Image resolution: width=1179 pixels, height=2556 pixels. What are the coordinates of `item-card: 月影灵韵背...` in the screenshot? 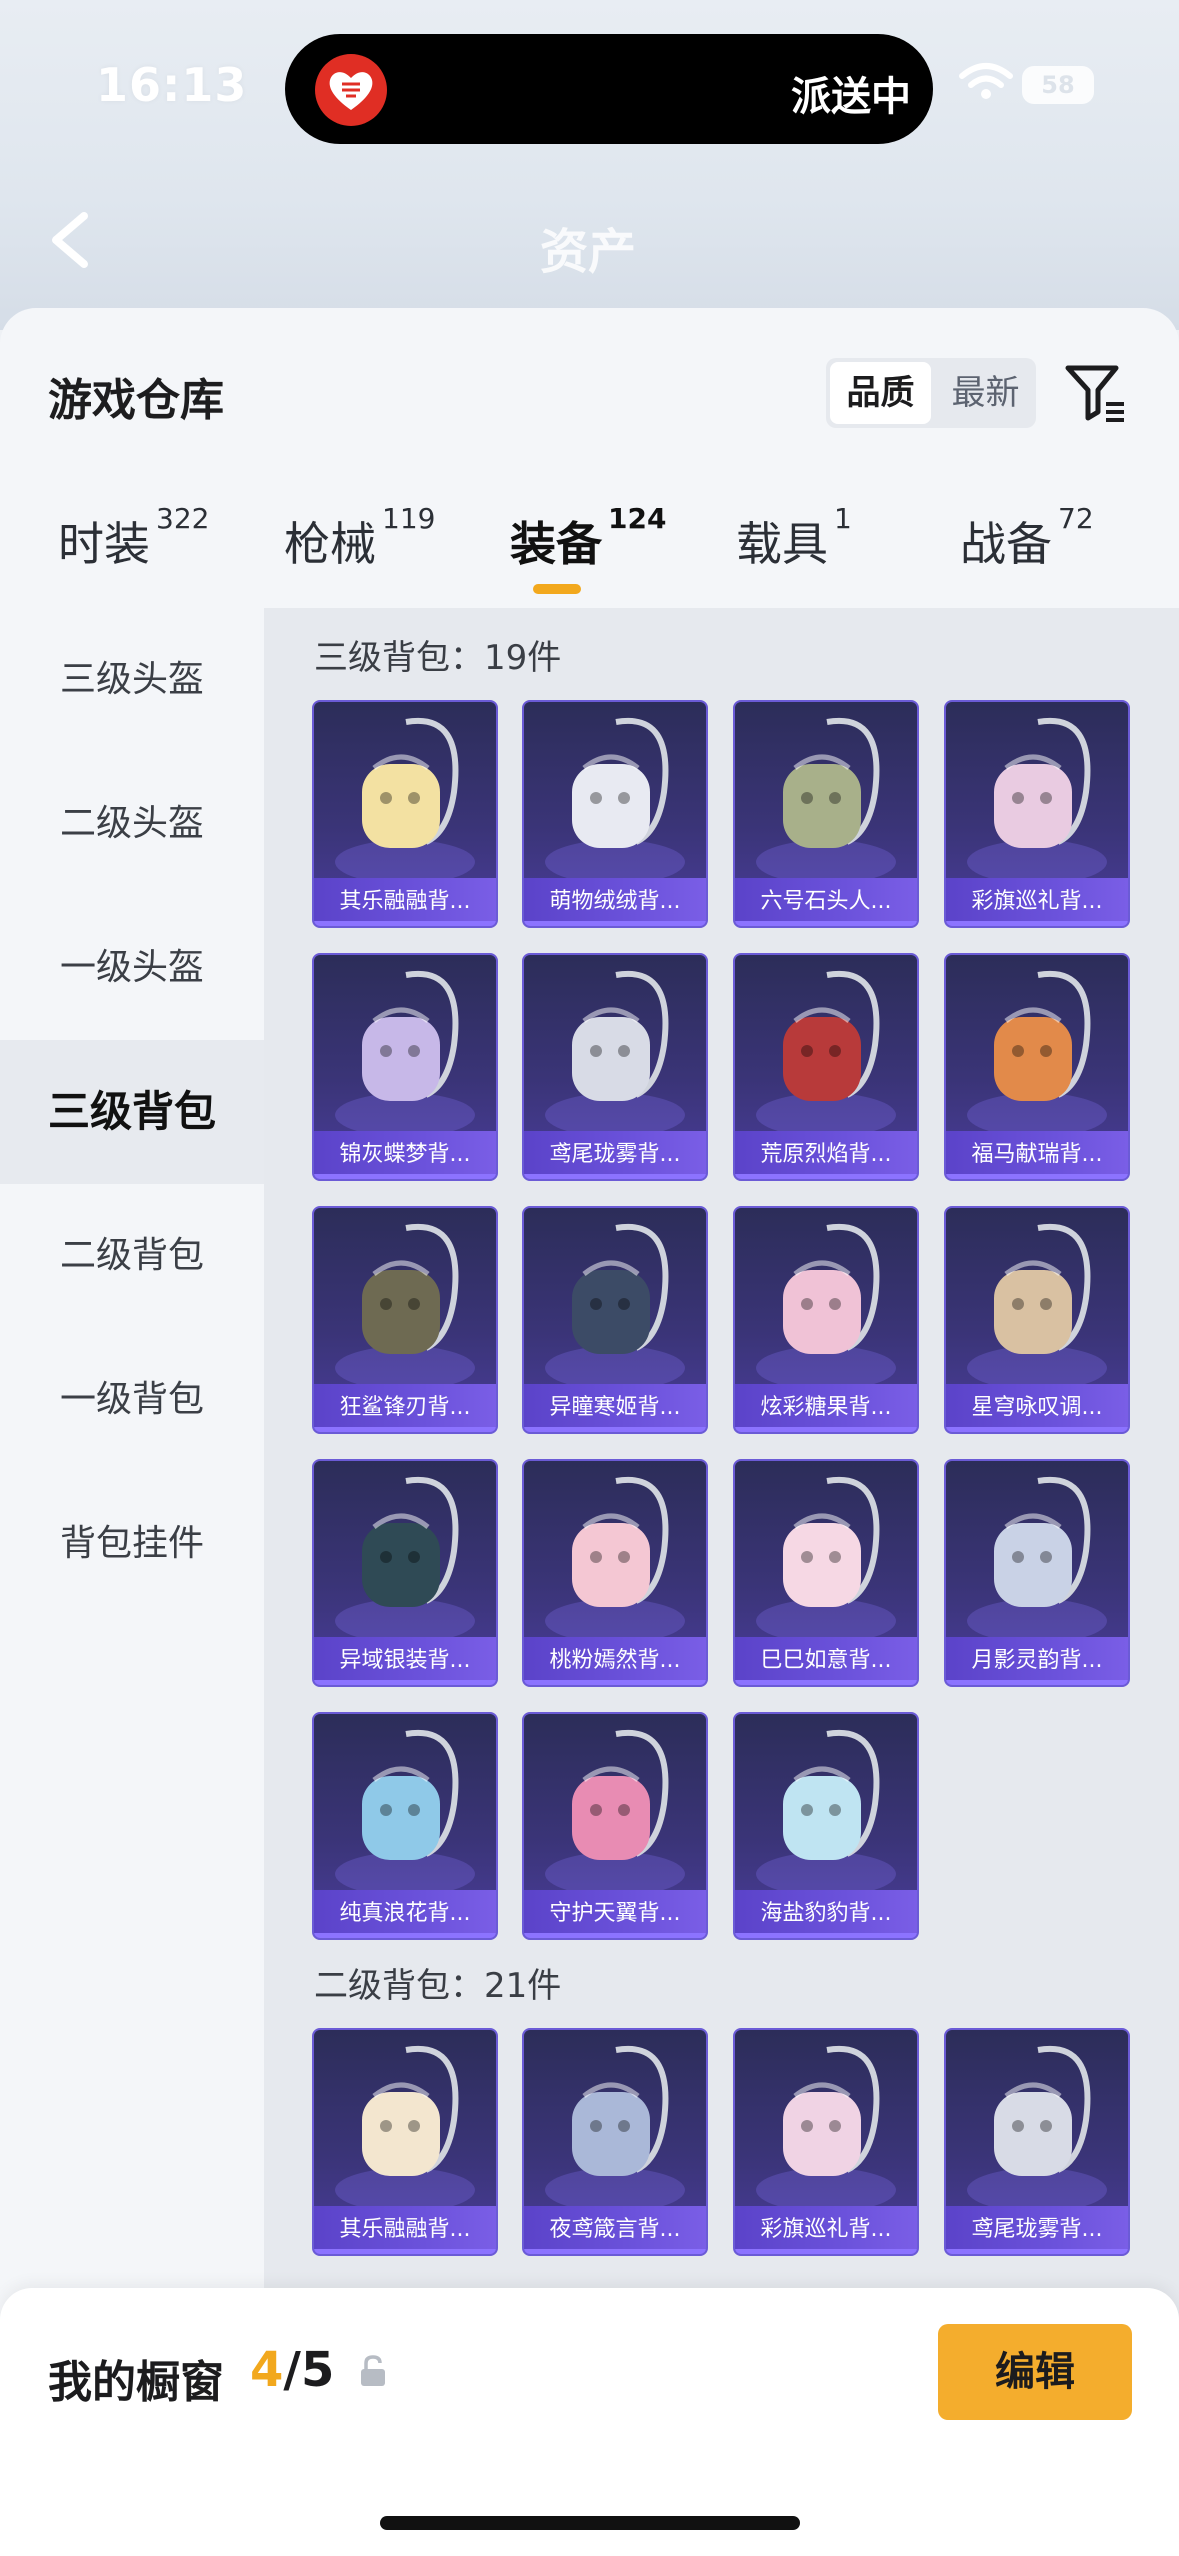 It's located at (1037, 1573).